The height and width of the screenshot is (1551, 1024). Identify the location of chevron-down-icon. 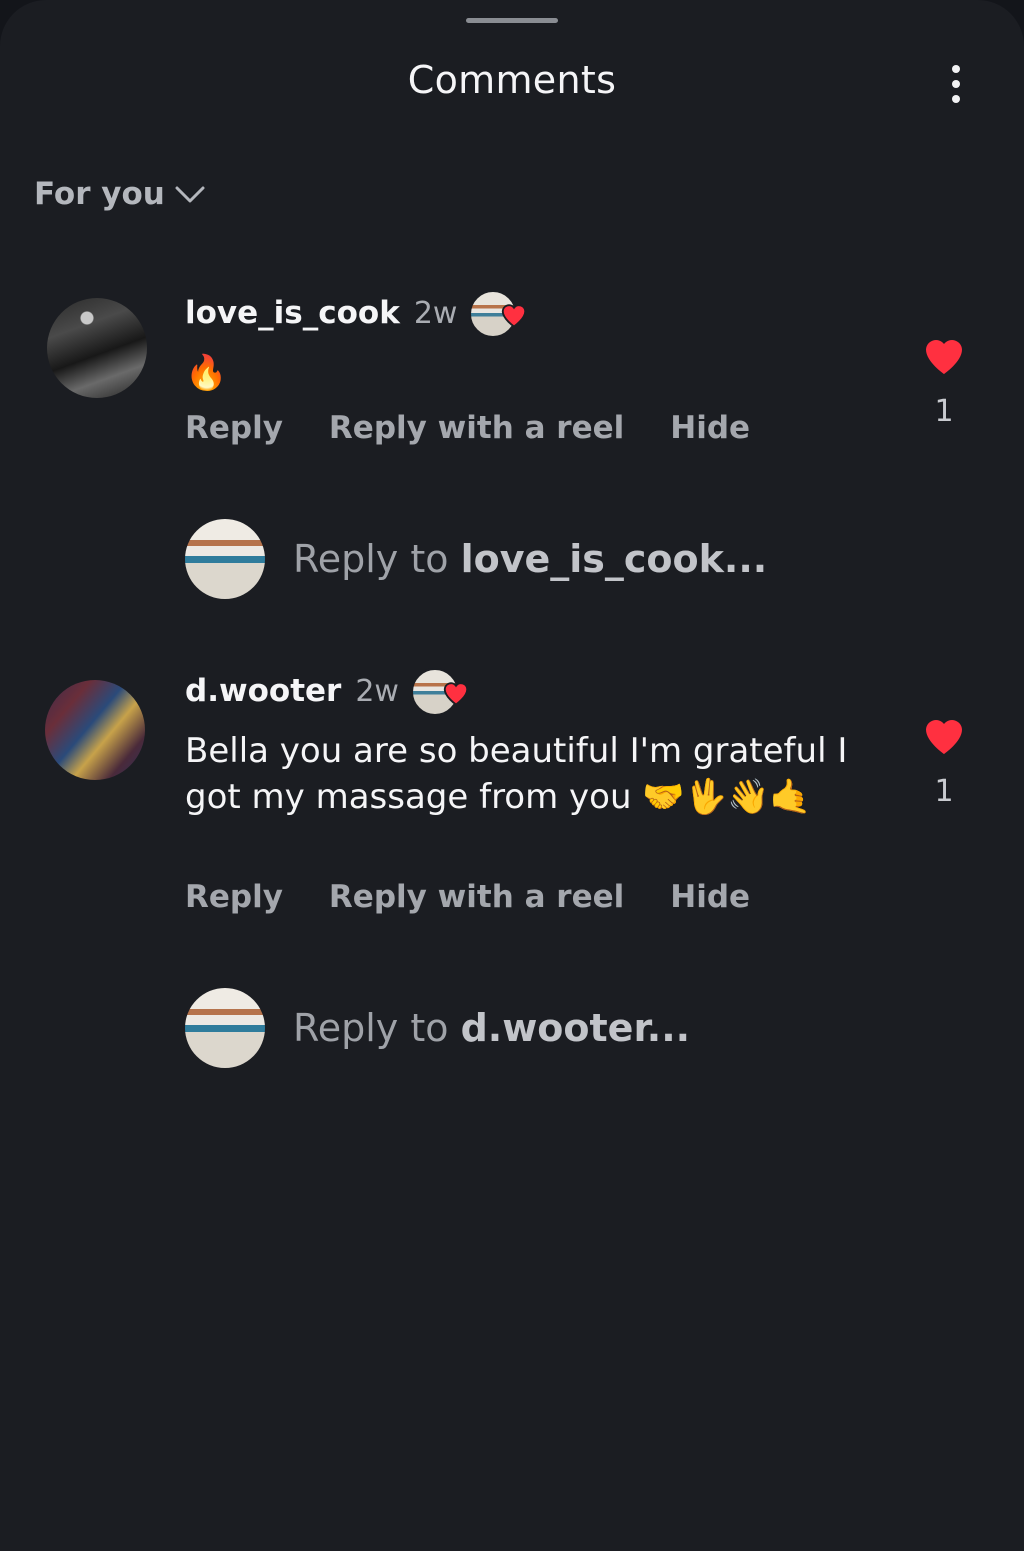
(190, 194).